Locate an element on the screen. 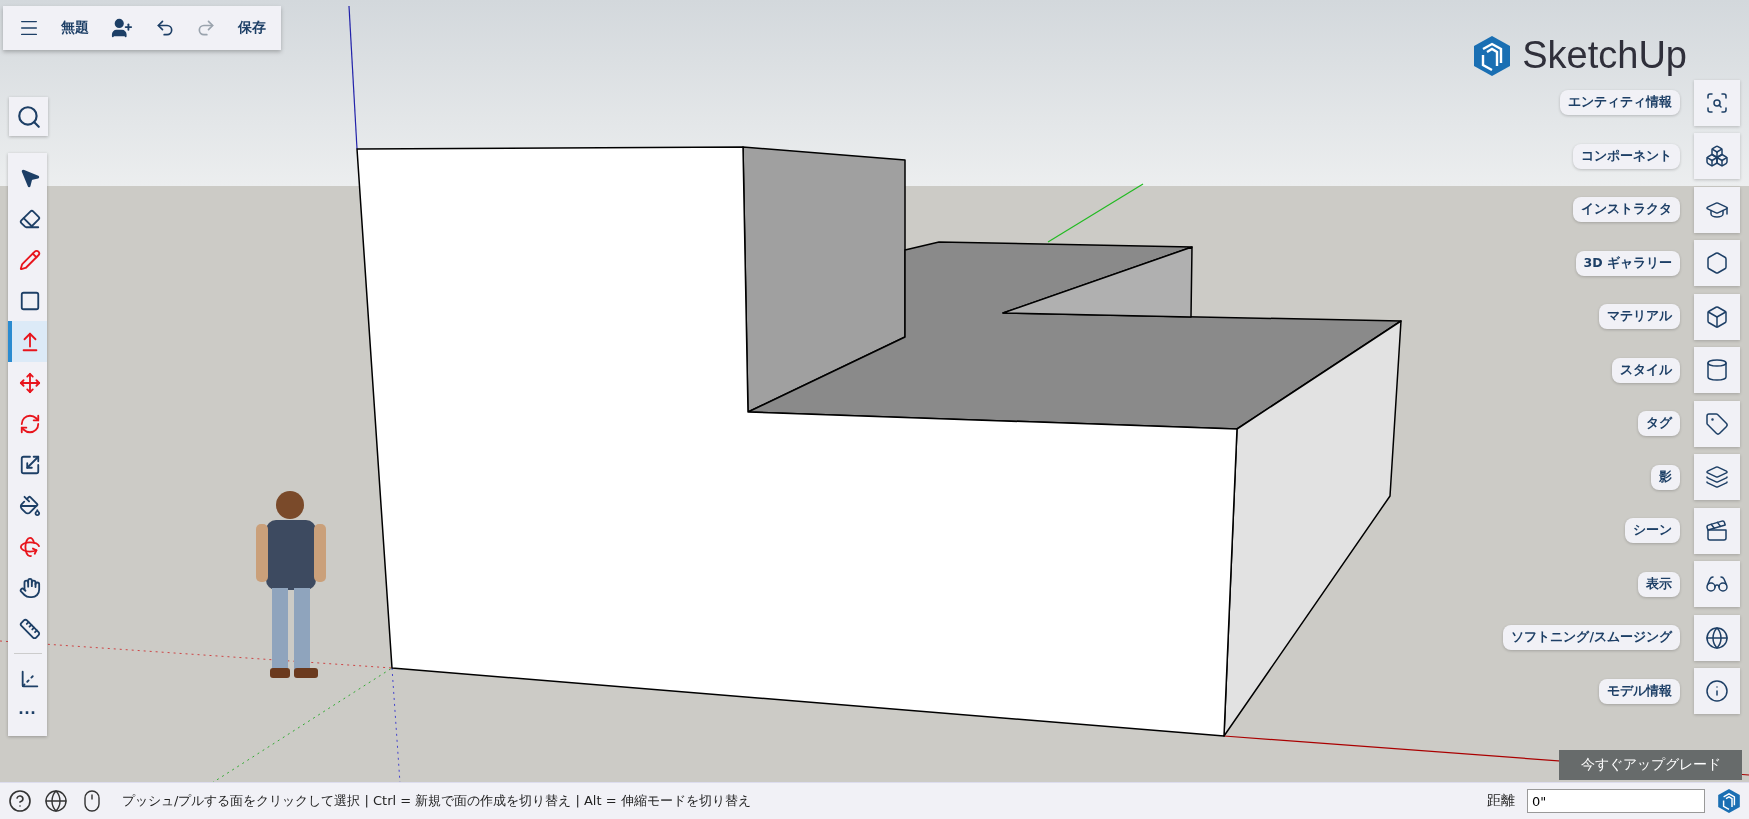 The height and width of the screenshot is (819, 1749). cubes-icon is located at coordinates (1717, 156).